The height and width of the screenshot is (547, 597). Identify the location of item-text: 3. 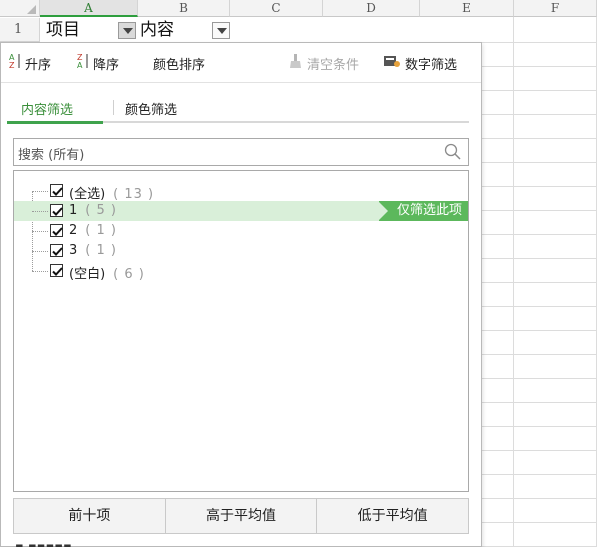
(73, 250).